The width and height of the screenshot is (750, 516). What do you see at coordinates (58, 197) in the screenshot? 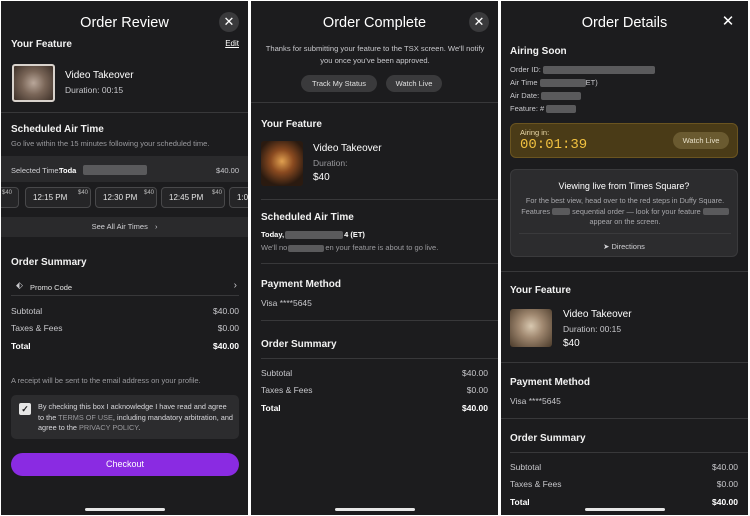
I see `time-chip: 12:15 PM $40` at bounding box center [58, 197].